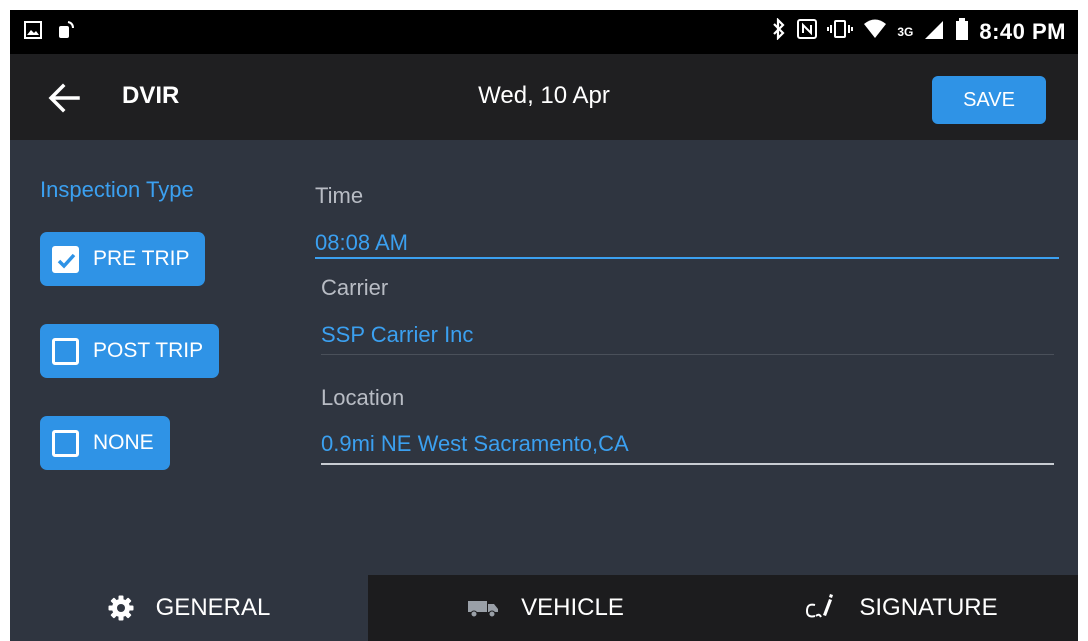  I want to click on tab-signature: SIGNATURE, so click(900, 608).